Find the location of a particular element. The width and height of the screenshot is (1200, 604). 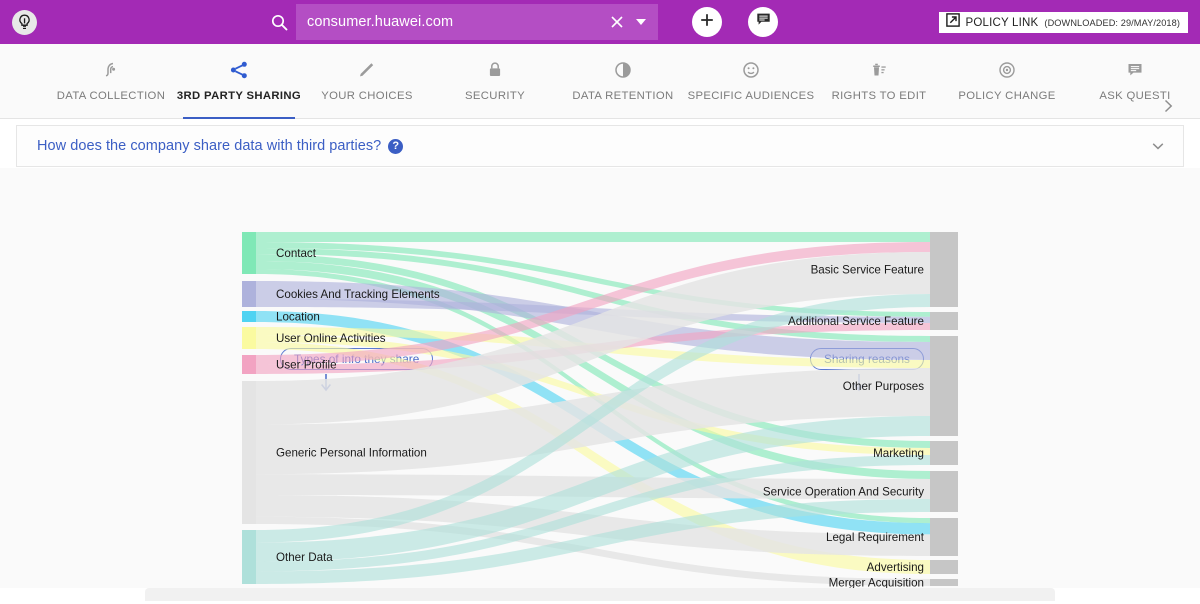

tab-specific-audiences: SPECIFIC AUDIENCES is located at coordinates (751, 81).